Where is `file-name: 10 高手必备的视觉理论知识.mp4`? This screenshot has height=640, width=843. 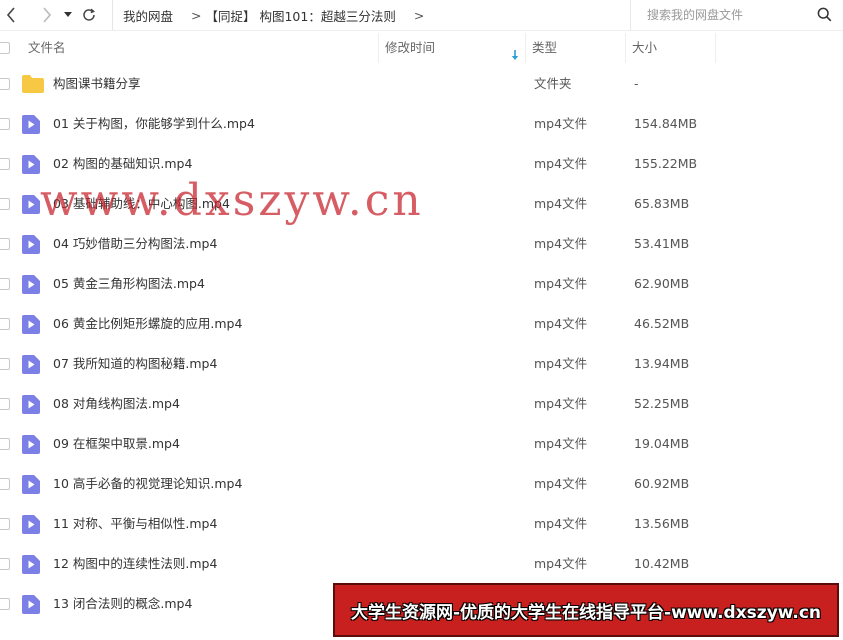
file-name: 10 高手必备的视觉理论知识.mp4 is located at coordinates (147, 484).